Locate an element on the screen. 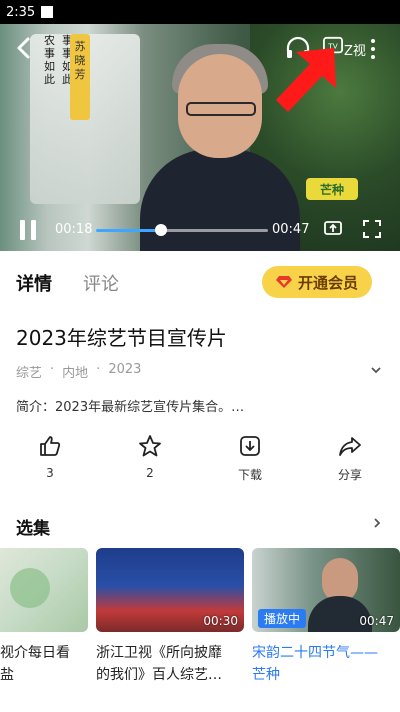 This screenshot has height=712, width=400. tv-logo-text: Z视 is located at coordinates (355, 51).